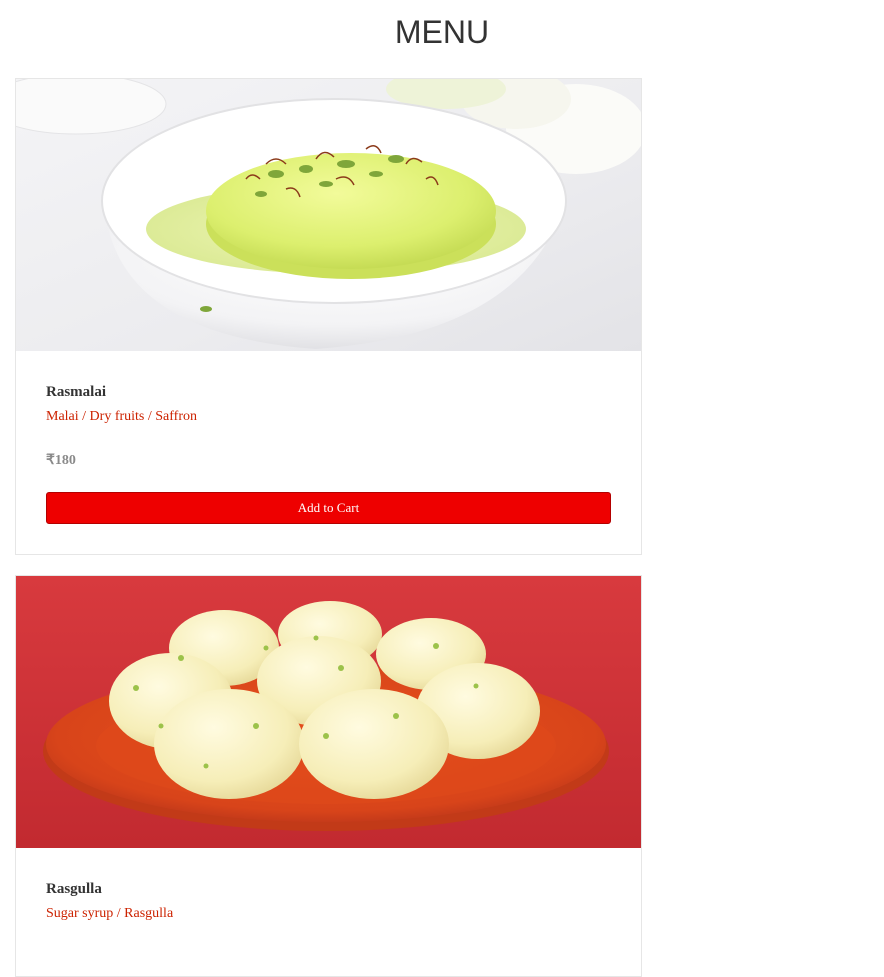 The image size is (884, 977). Describe the element at coordinates (328, 508) in the screenshot. I see `add-to-cart-button: Add to Cart` at that location.